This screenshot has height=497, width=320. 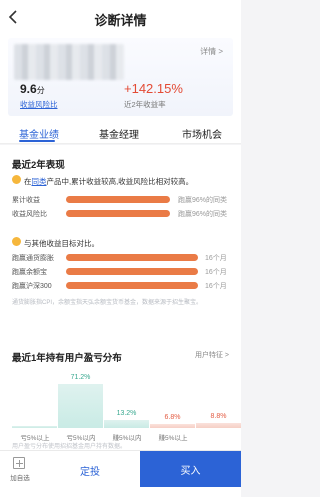 I want to click on distribution-category-label: 赚5%以上, so click(x=173, y=438).